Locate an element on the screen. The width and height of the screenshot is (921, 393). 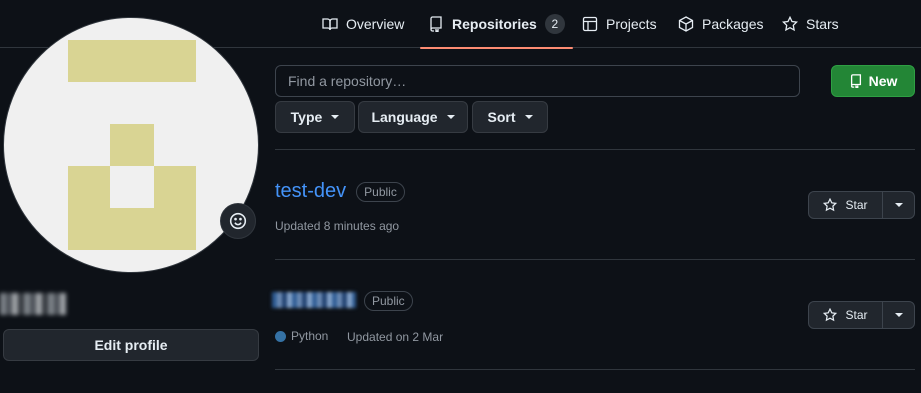
language-filter-label: Language is located at coordinates (404, 117).